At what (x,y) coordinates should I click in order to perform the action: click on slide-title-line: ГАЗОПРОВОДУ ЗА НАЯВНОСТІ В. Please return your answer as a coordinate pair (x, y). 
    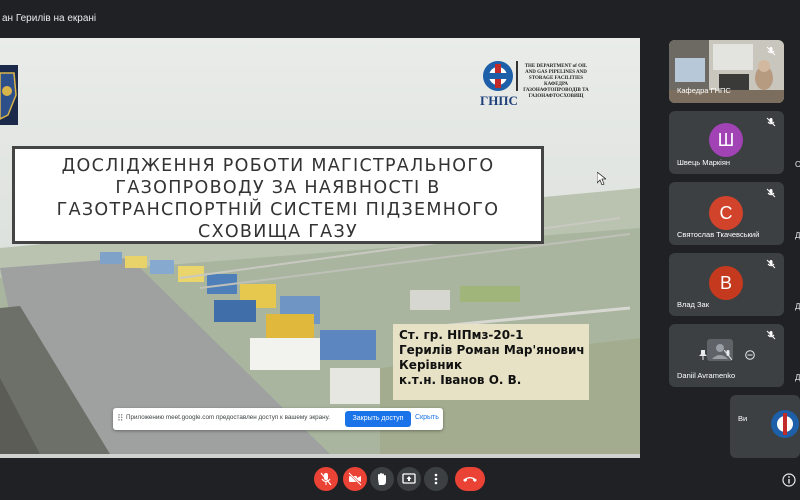
    Looking at the image, I should click on (278, 188).